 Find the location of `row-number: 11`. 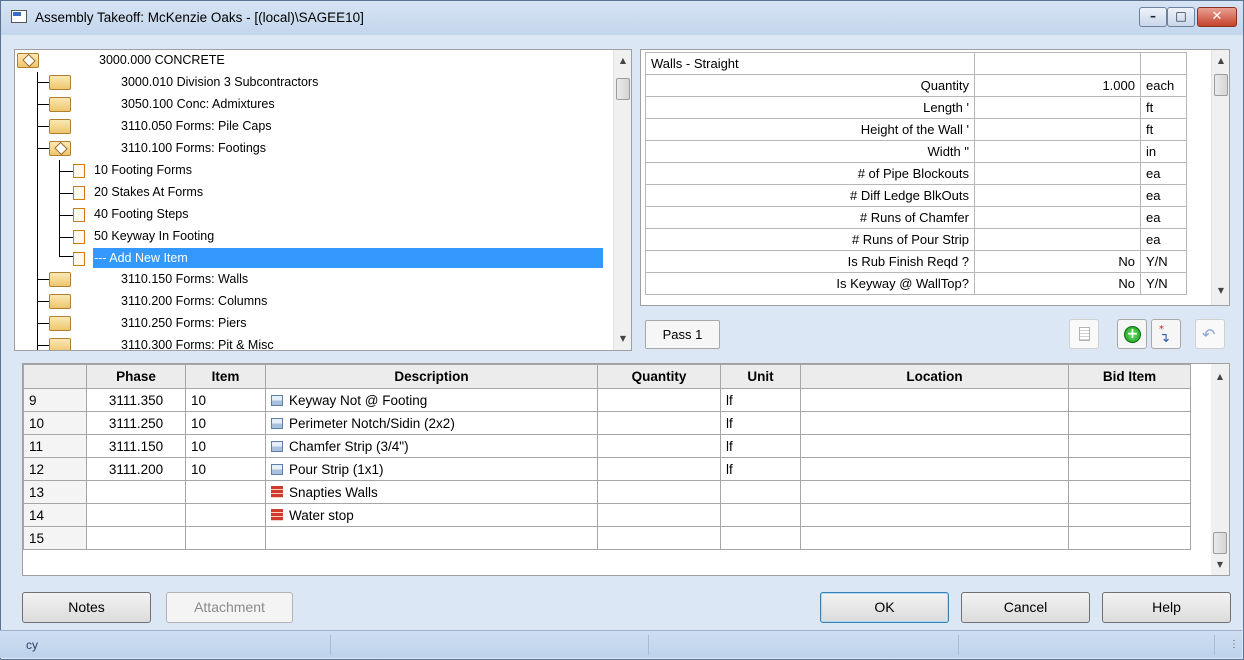

row-number: 11 is located at coordinates (55, 446).